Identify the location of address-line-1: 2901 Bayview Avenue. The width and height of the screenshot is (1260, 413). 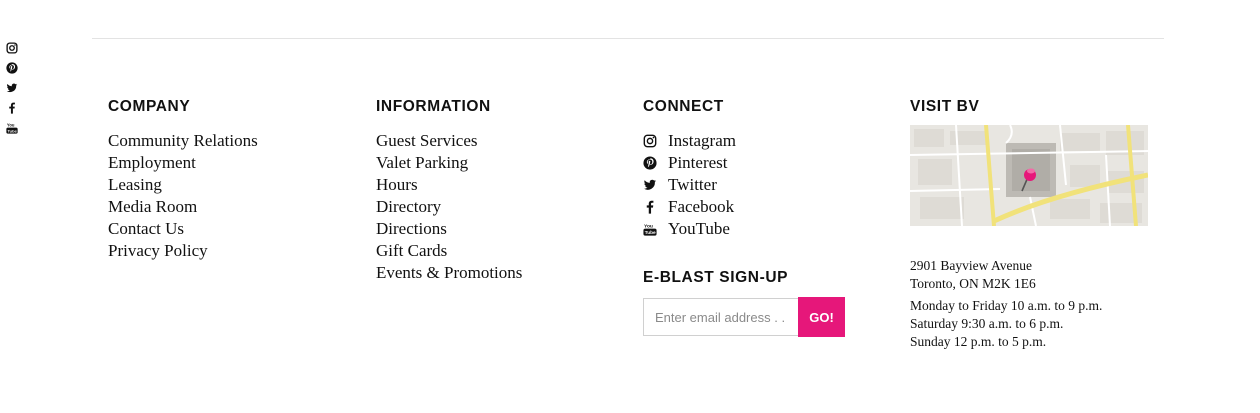
(971, 265).